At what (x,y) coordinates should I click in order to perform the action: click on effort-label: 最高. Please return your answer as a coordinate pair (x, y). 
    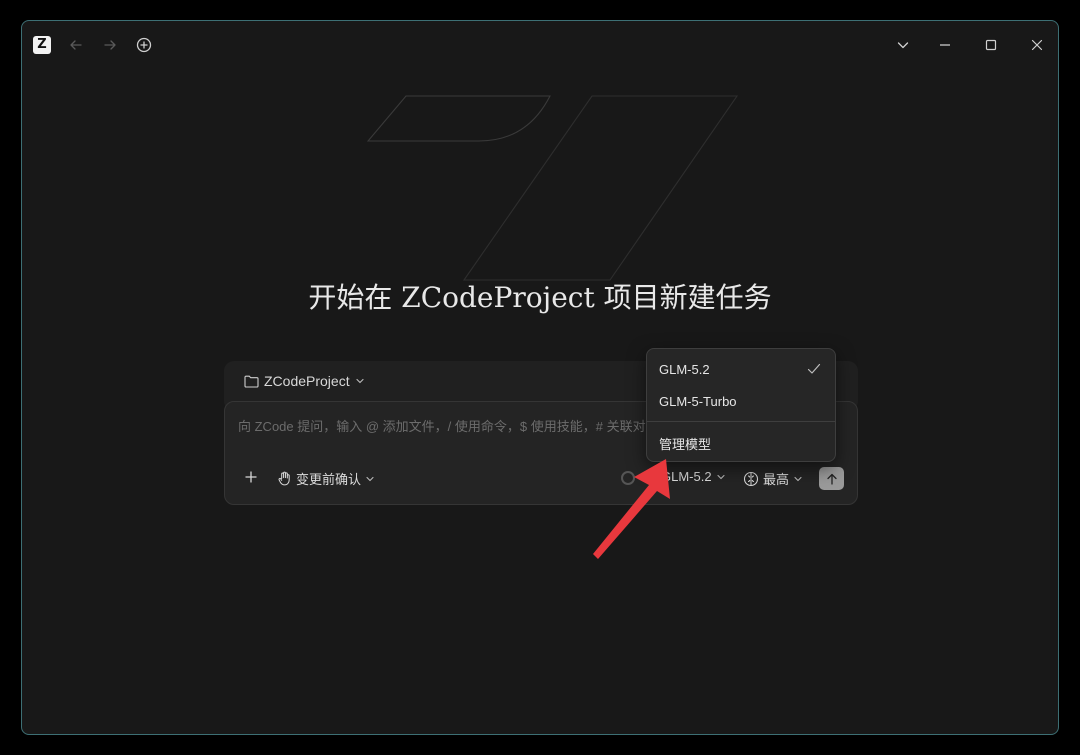
    Looking at the image, I should click on (776, 479).